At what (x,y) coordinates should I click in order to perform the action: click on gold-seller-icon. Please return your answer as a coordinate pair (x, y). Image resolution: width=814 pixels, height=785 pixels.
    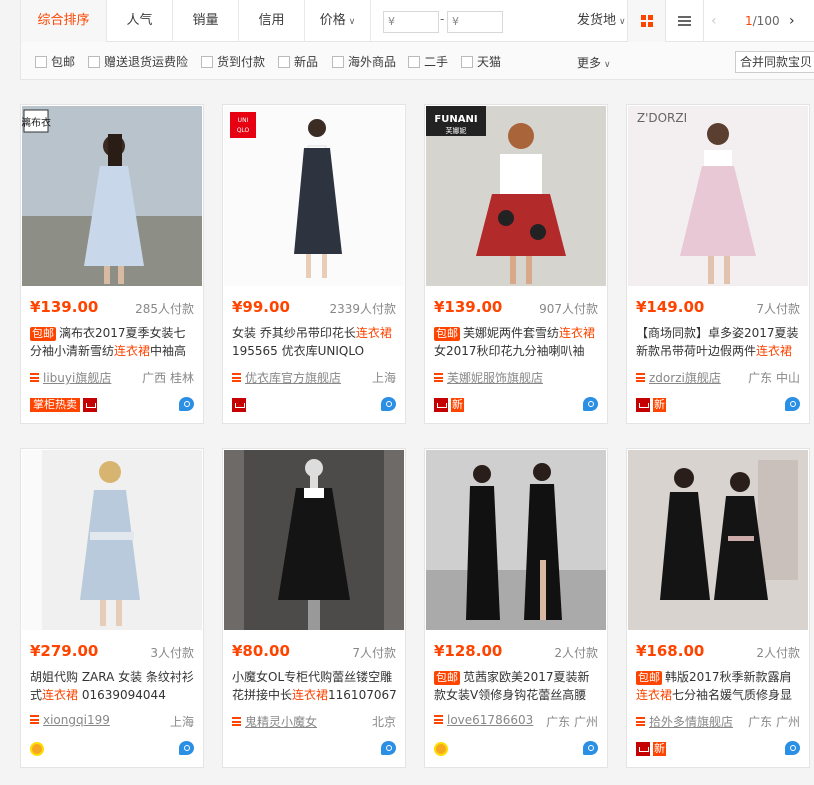
    Looking at the image, I should click on (441, 748).